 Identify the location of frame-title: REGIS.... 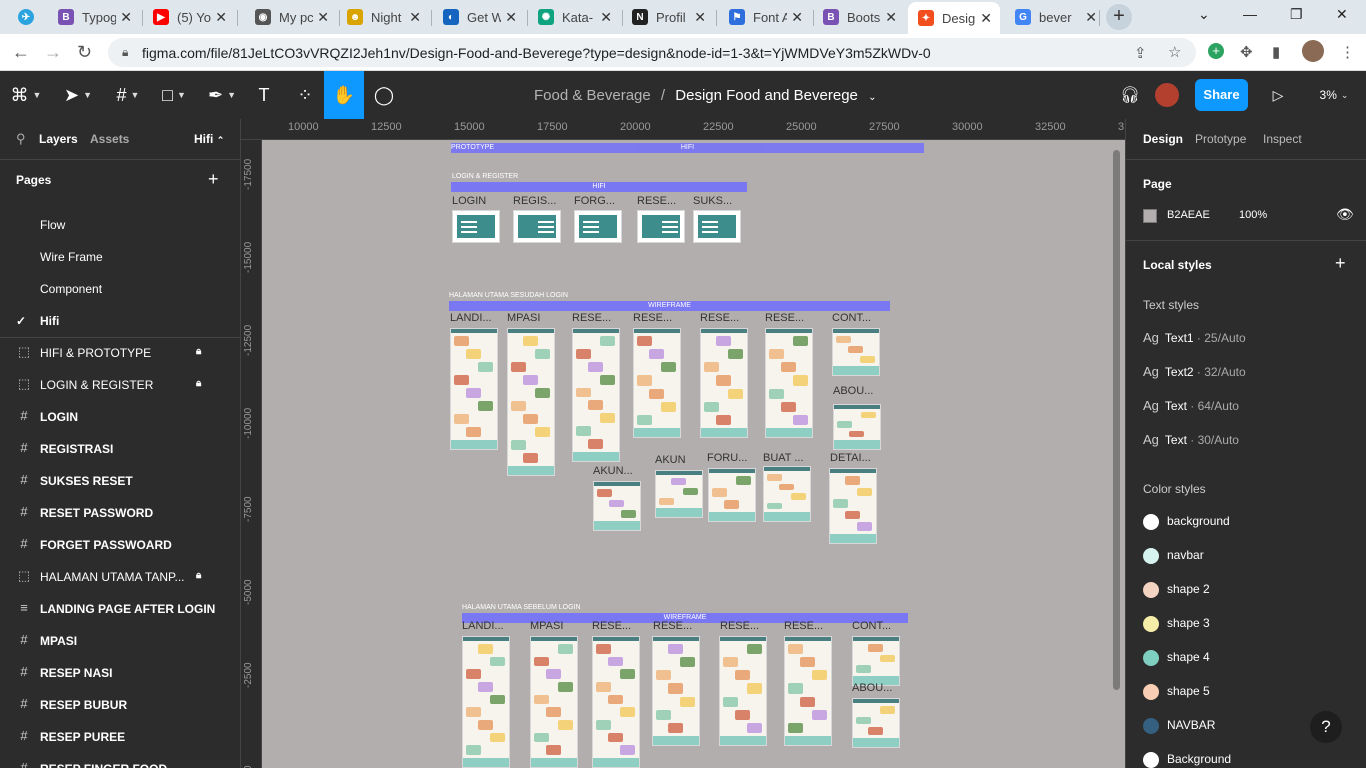
(534, 201).